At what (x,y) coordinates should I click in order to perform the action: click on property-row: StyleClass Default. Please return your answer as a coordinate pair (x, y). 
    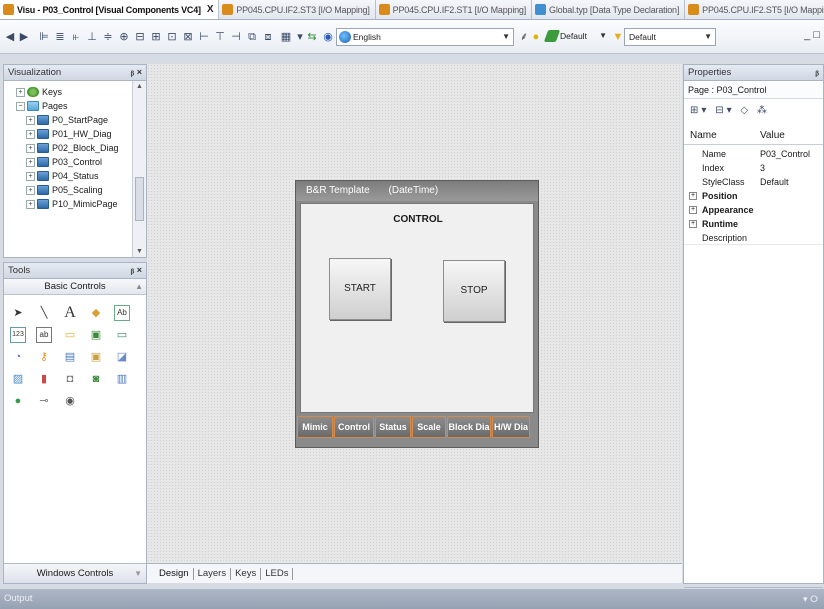
    Looking at the image, I should click on (753, 182).